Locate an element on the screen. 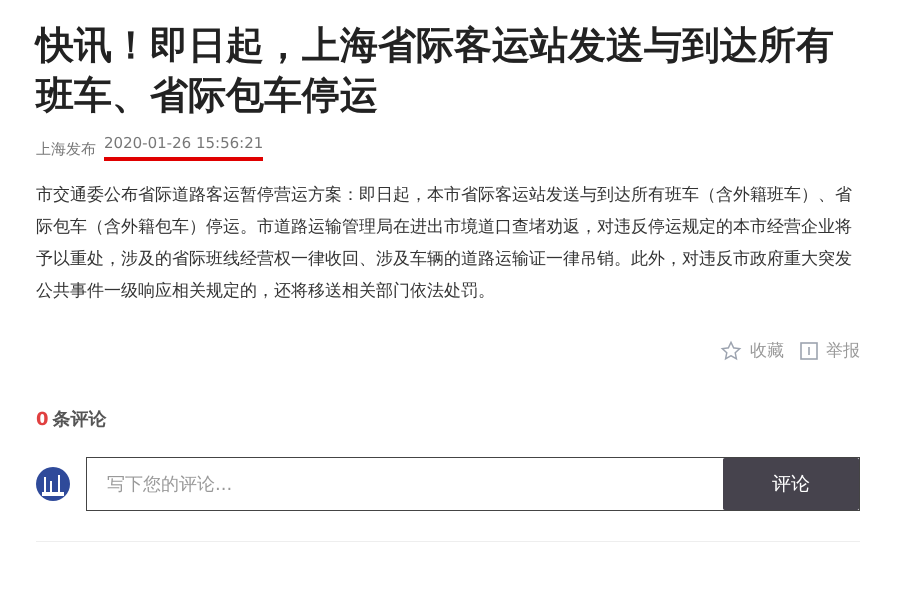  comment-count: 0 is located at coordinates (42, 420).